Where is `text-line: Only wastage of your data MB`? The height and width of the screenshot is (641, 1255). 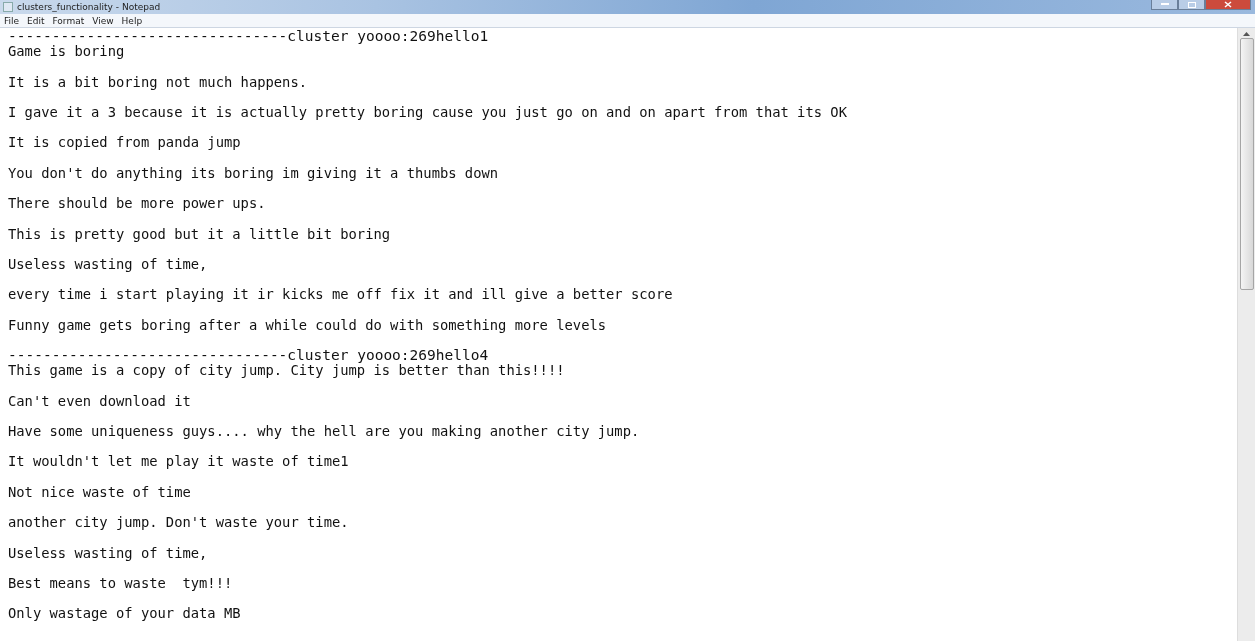
text-line: Only wastage of your data MB is located at coordinates (125, 614).